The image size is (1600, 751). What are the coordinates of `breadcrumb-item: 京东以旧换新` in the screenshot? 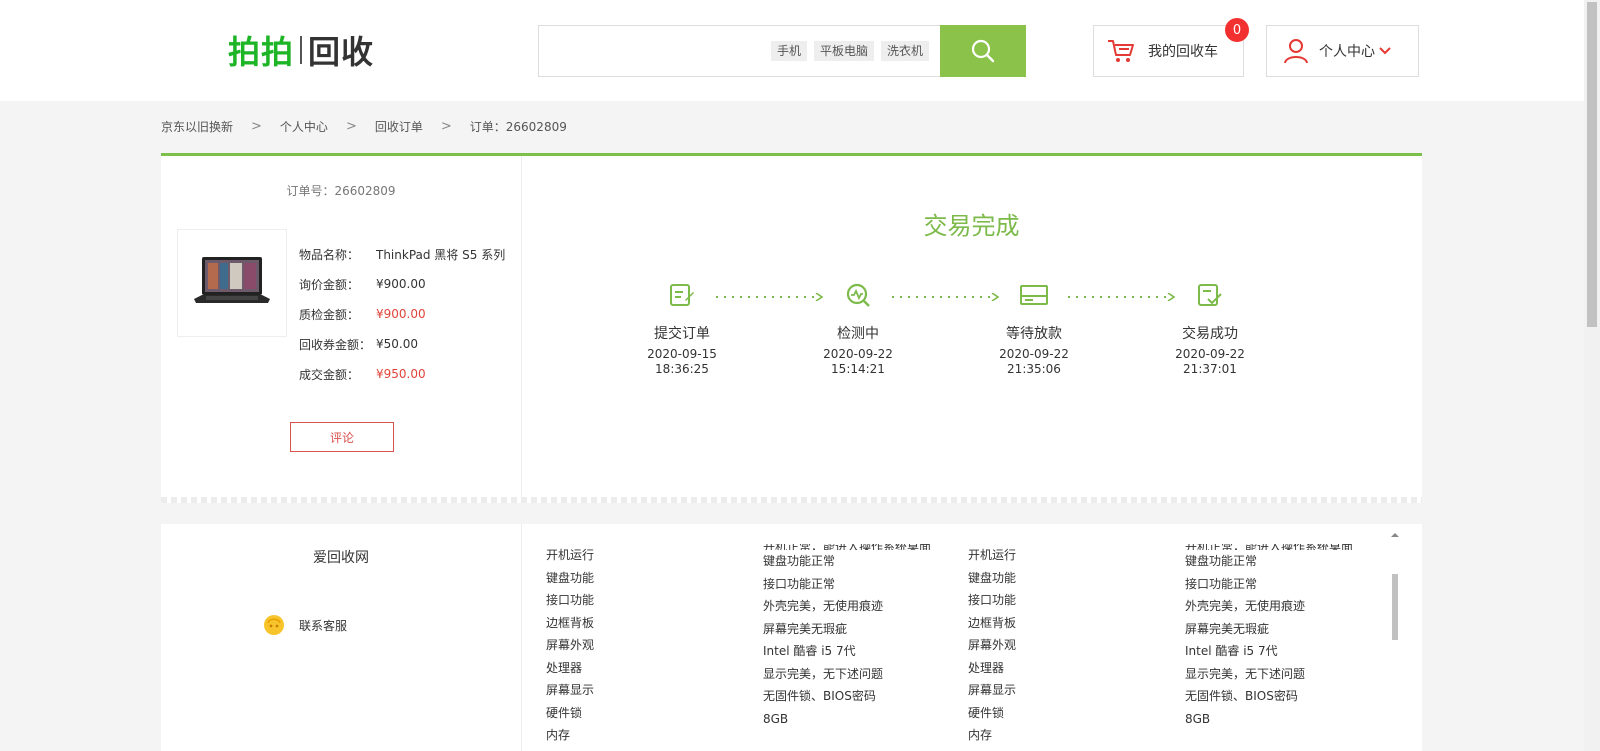 It's located at (197, 126).